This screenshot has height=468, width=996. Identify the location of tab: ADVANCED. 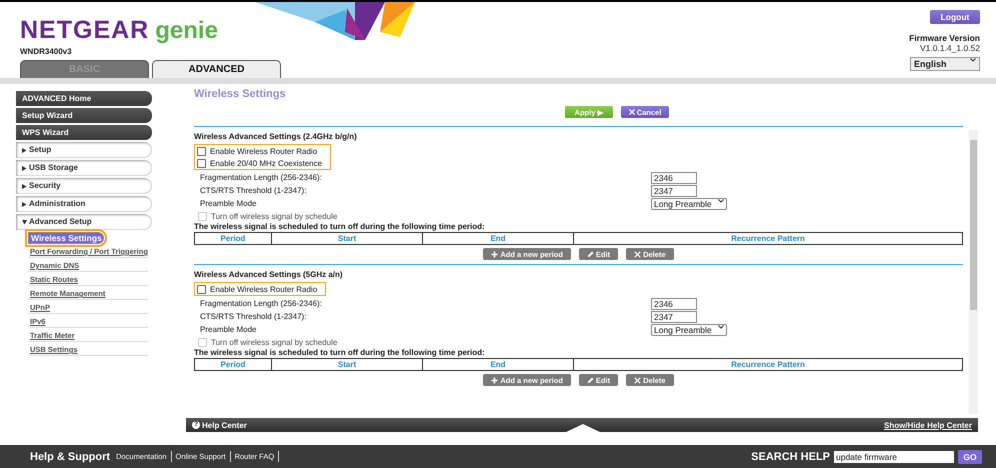
(216, 69).